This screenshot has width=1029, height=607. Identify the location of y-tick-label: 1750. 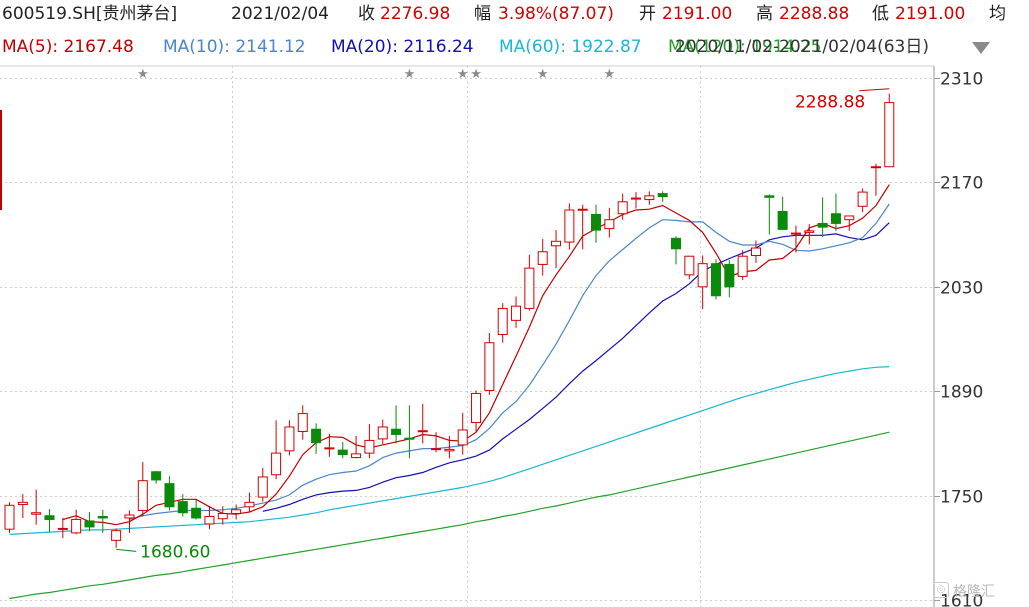
(961, 498).